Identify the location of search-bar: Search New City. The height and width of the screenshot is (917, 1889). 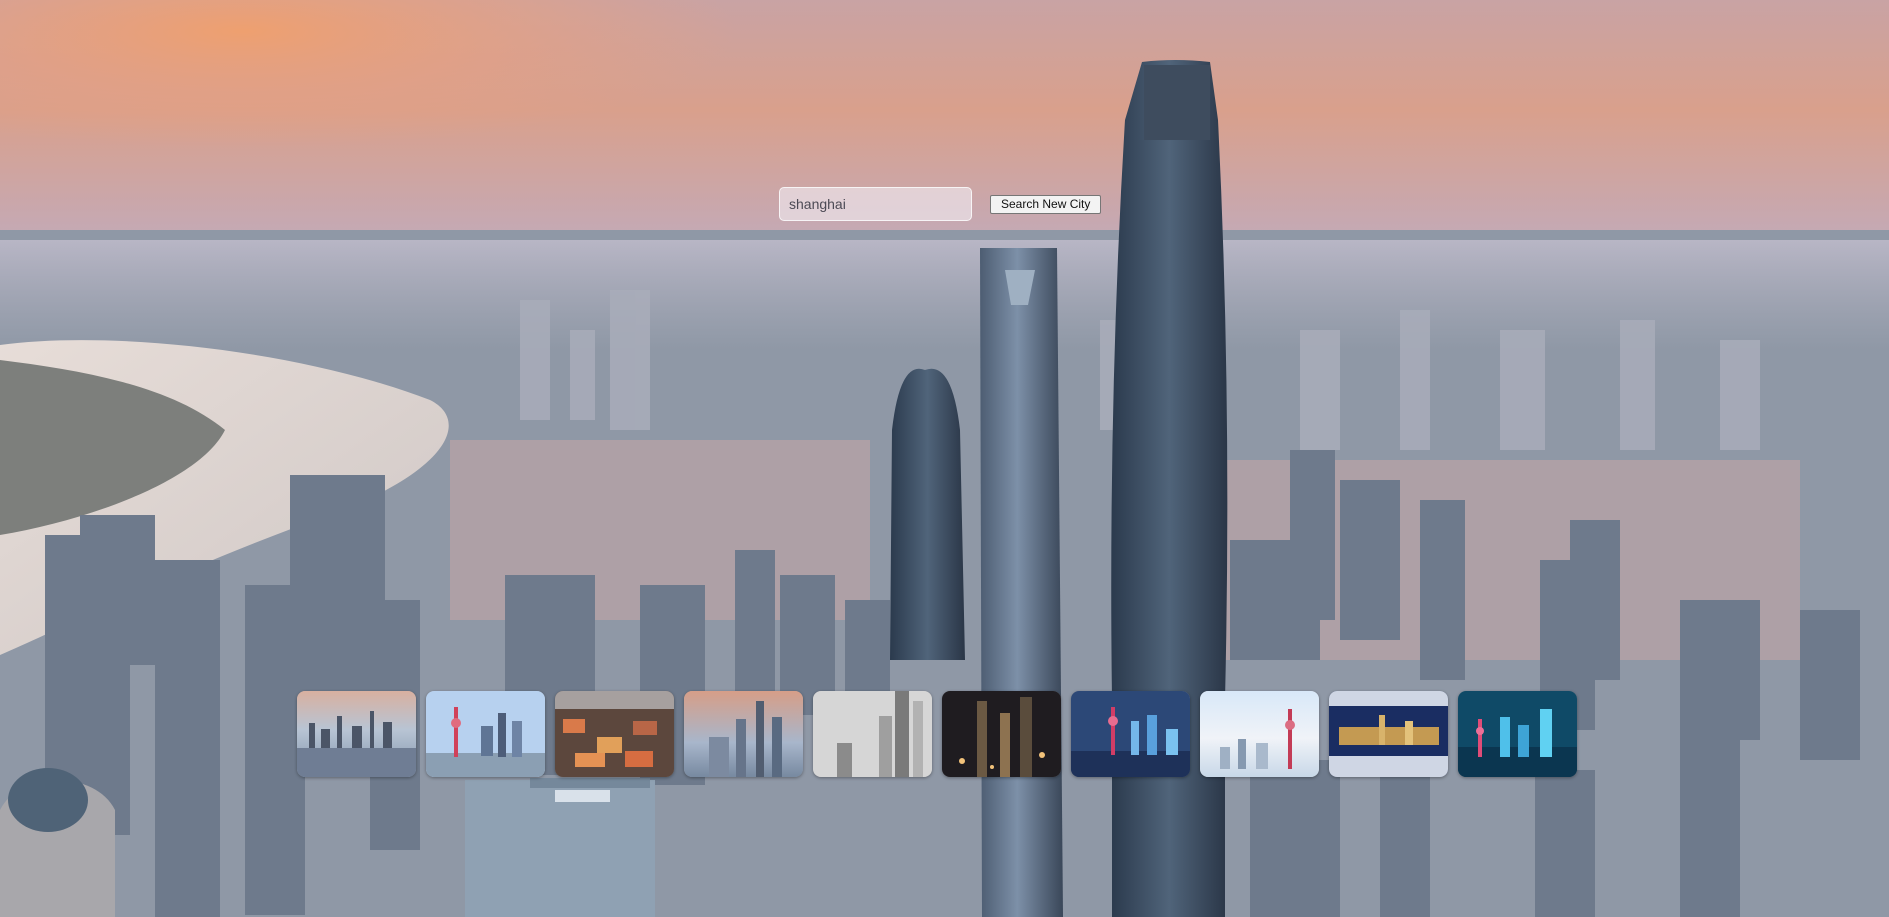
(940, 204).